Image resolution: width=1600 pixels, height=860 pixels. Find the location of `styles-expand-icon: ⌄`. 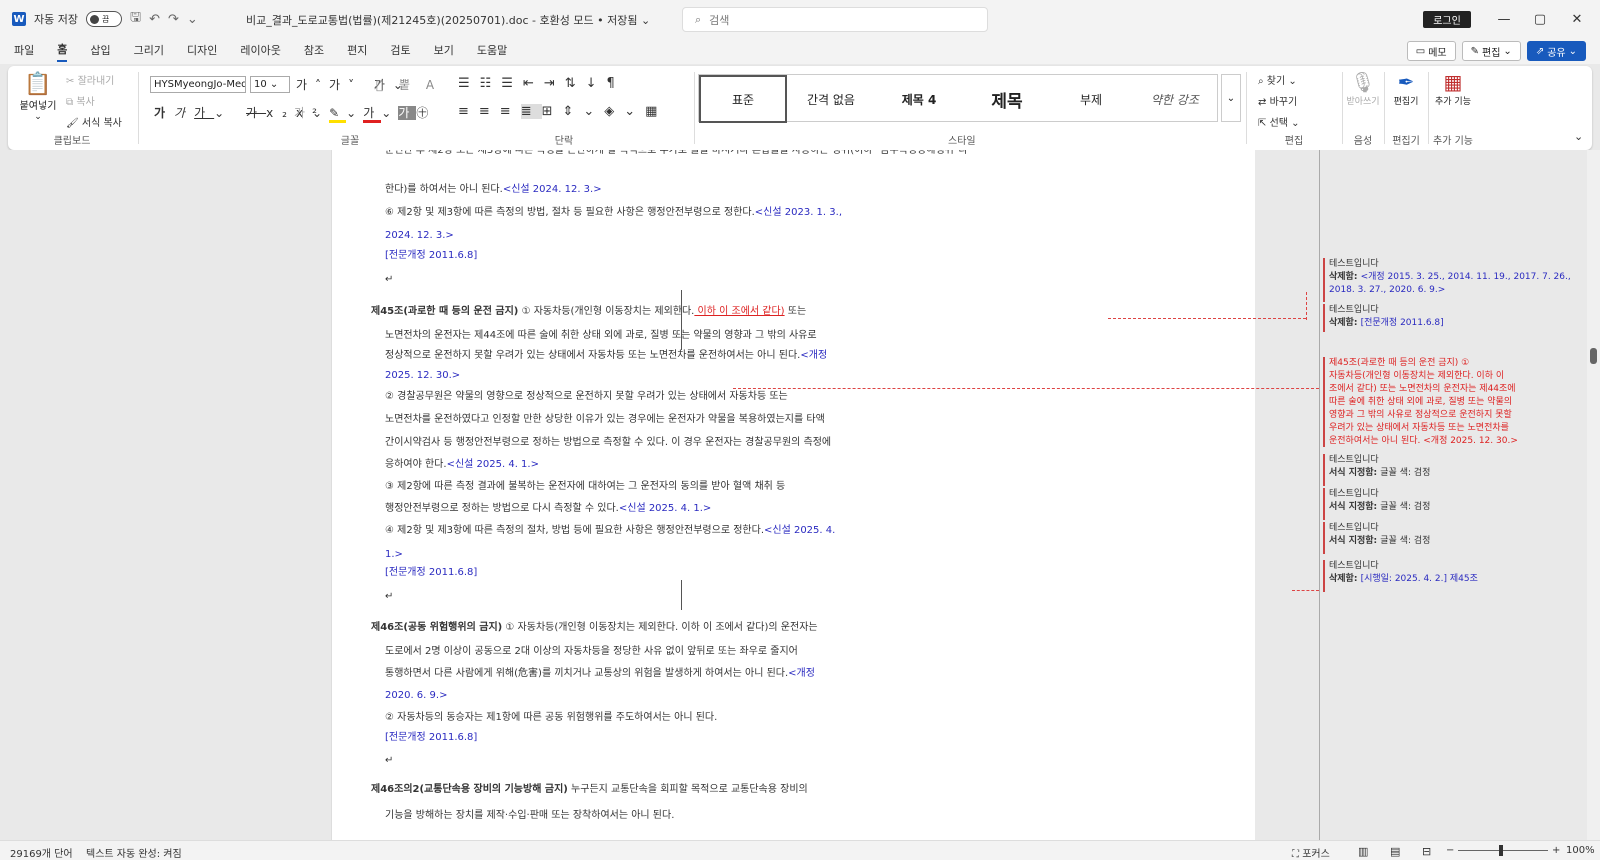

styles-expand-icon: ⌄ is located at coordinates (1231, 98).